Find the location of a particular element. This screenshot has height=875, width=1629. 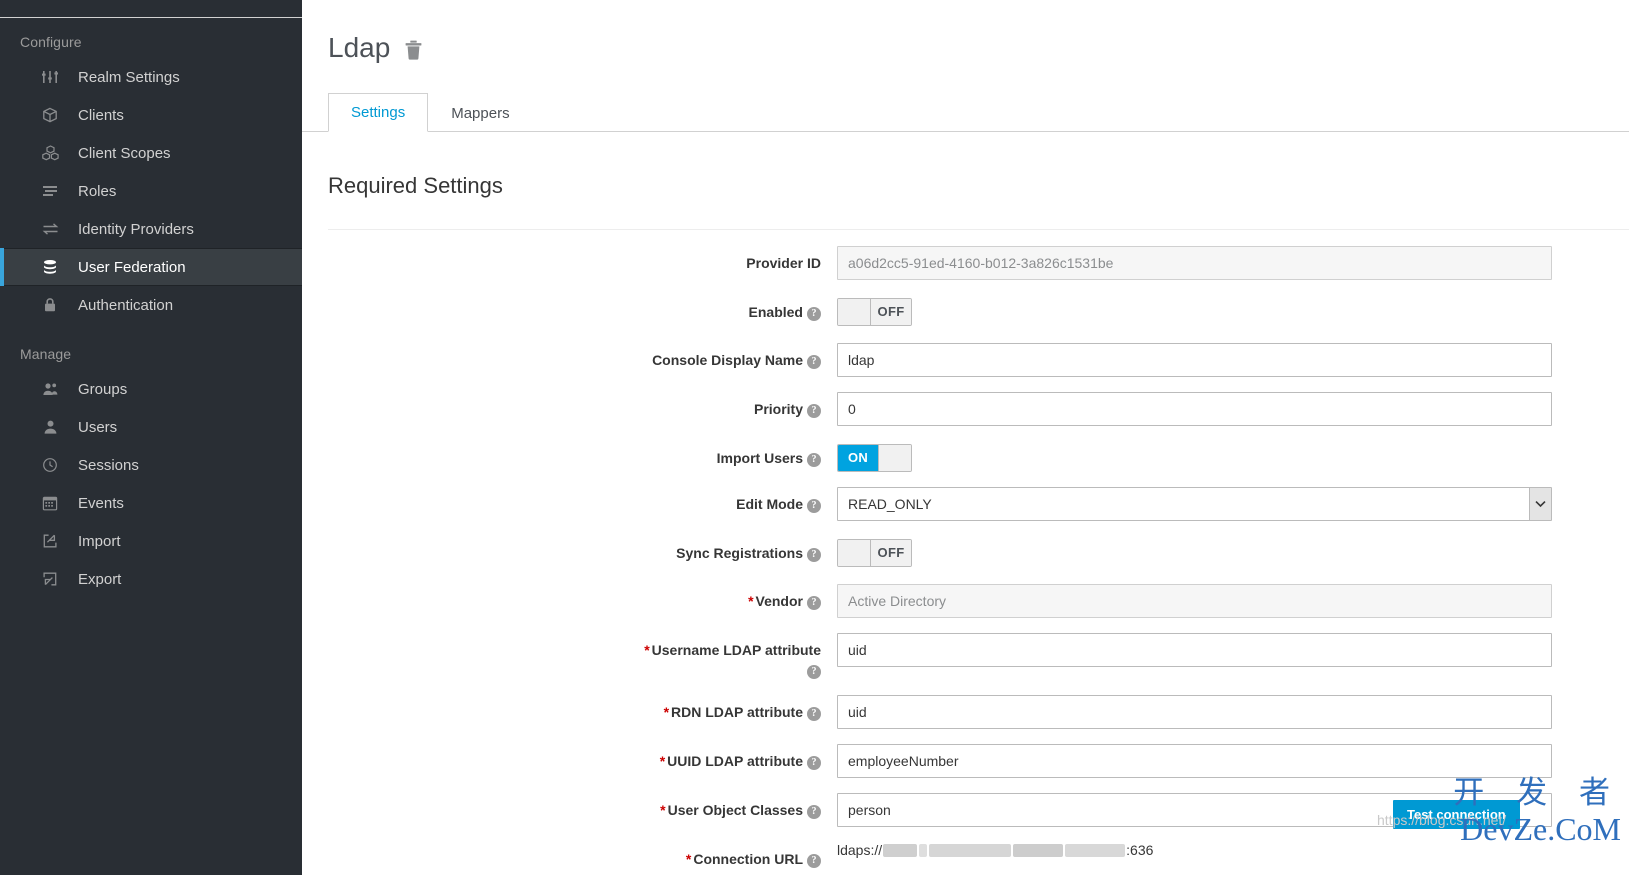

form-row-rdn-ldap-attribute: * RDN LDAP attribute? is located at coordinates (965, 712).